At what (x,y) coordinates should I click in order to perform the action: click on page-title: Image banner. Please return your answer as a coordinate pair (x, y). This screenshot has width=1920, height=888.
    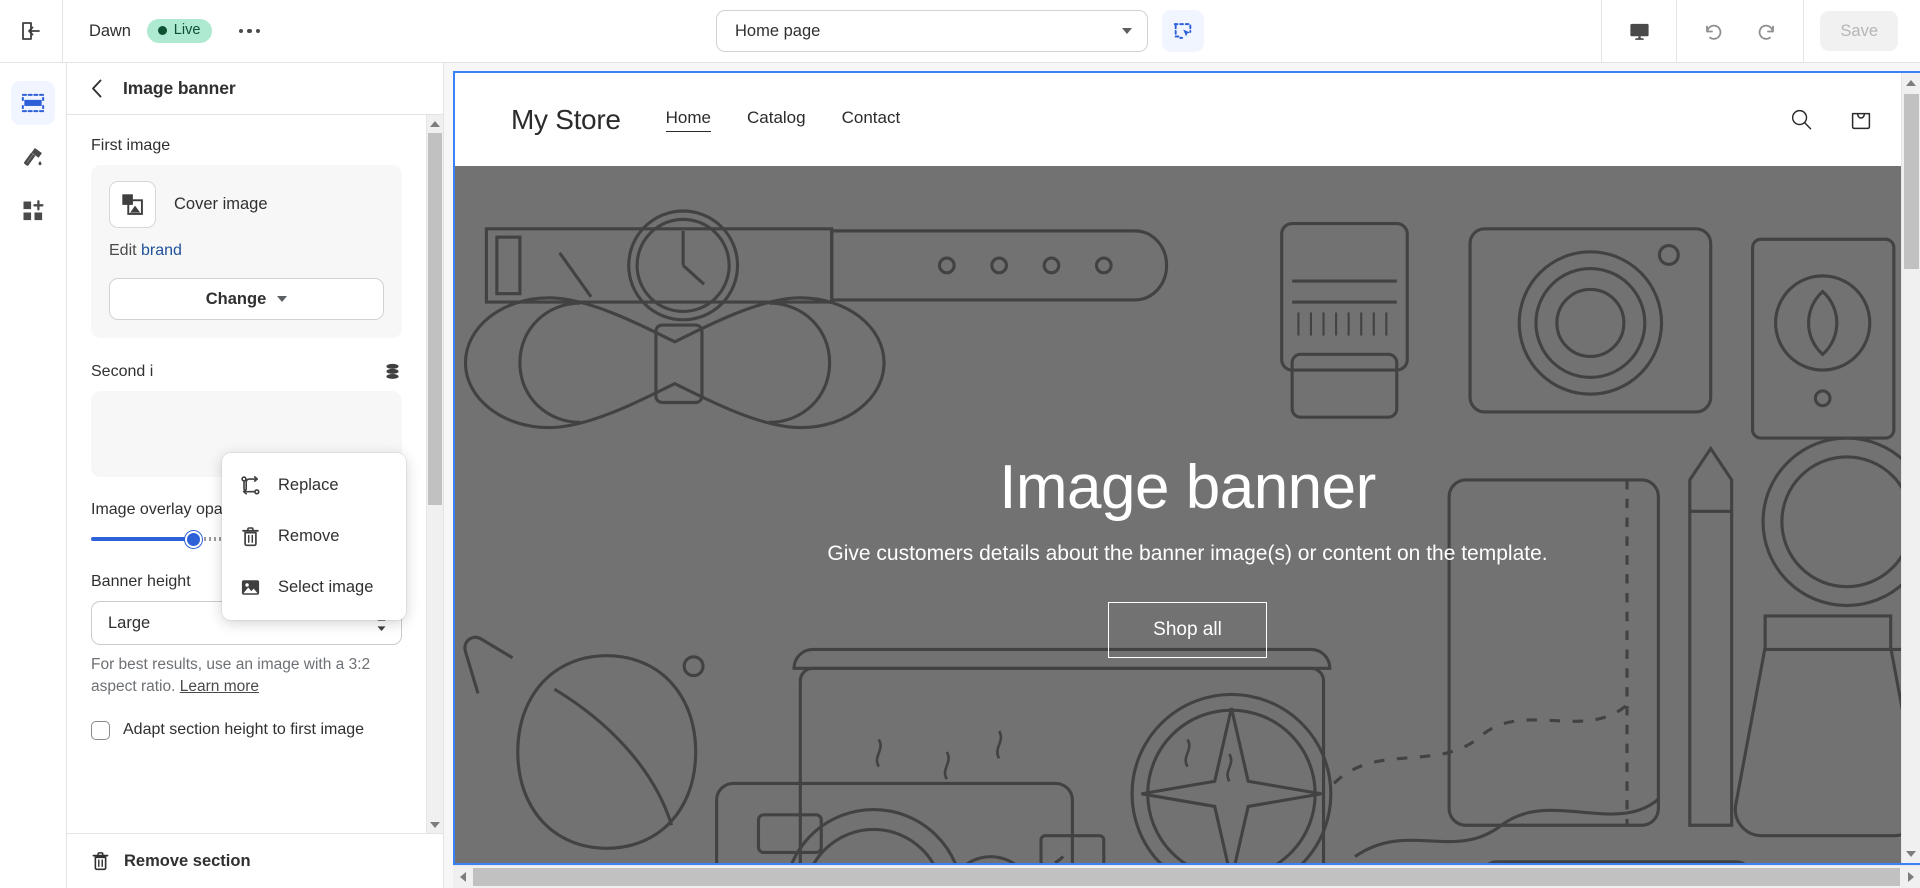
    Looking at the image, I should click on (179, 88).